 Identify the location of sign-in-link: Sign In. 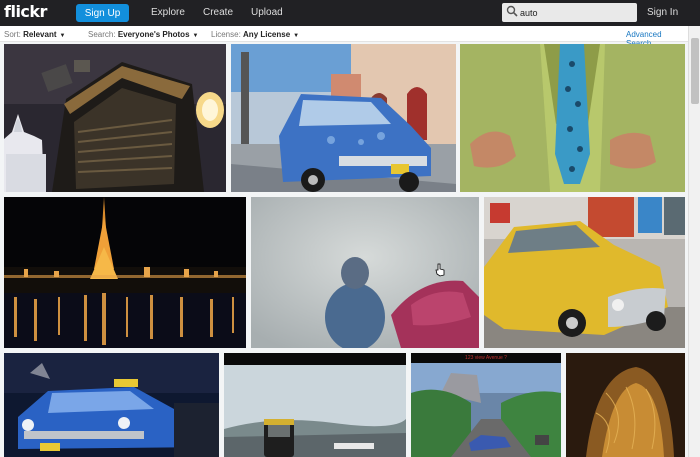
(662, 12).